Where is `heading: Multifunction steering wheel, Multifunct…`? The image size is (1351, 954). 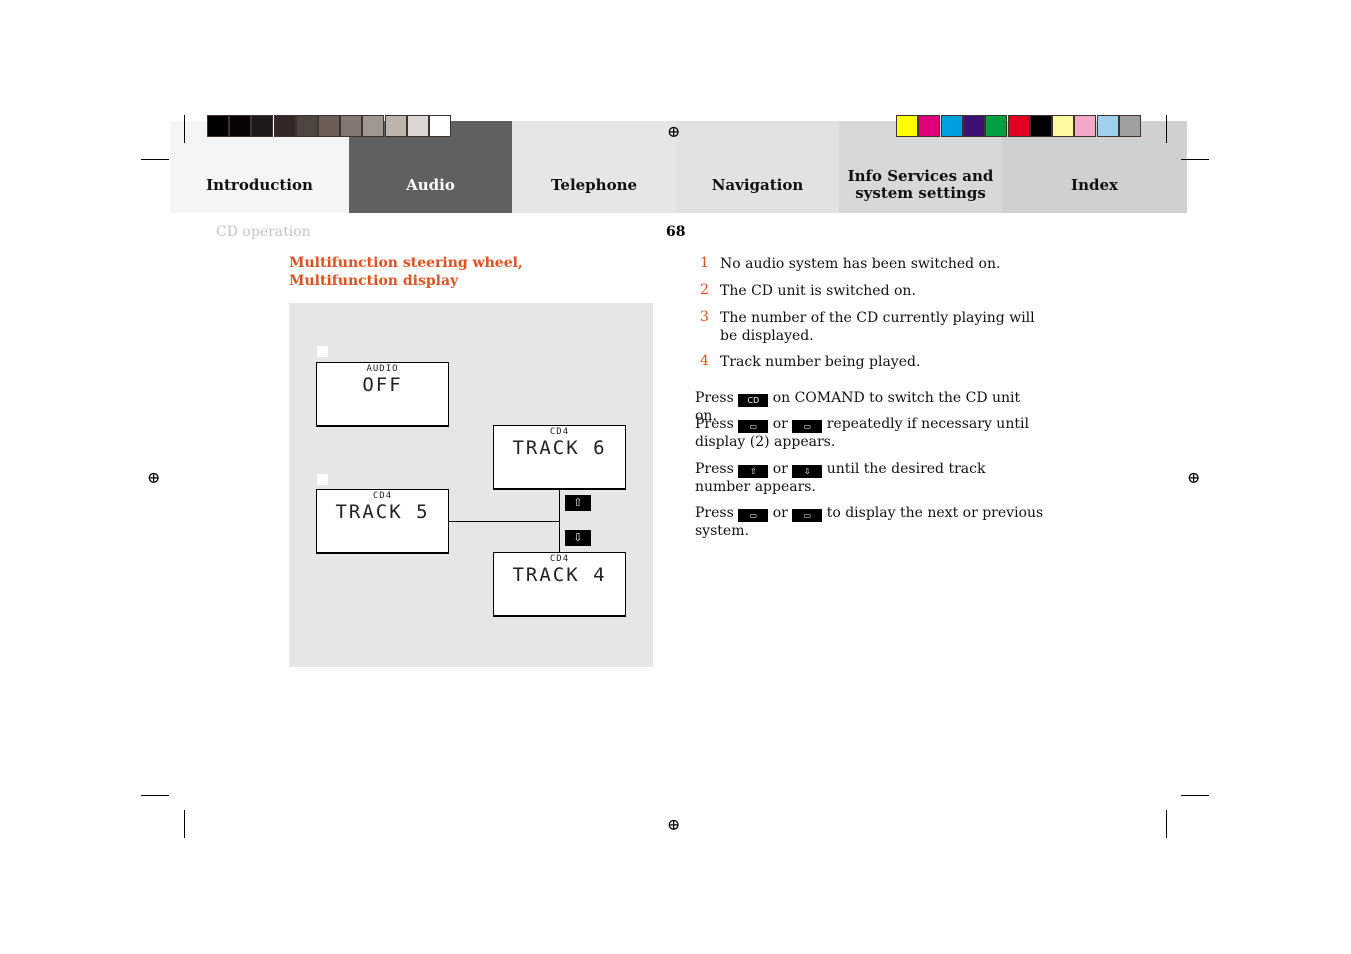
heading: Multifunction steering wheel, Multifunct… is located at coordinates (406, 272).